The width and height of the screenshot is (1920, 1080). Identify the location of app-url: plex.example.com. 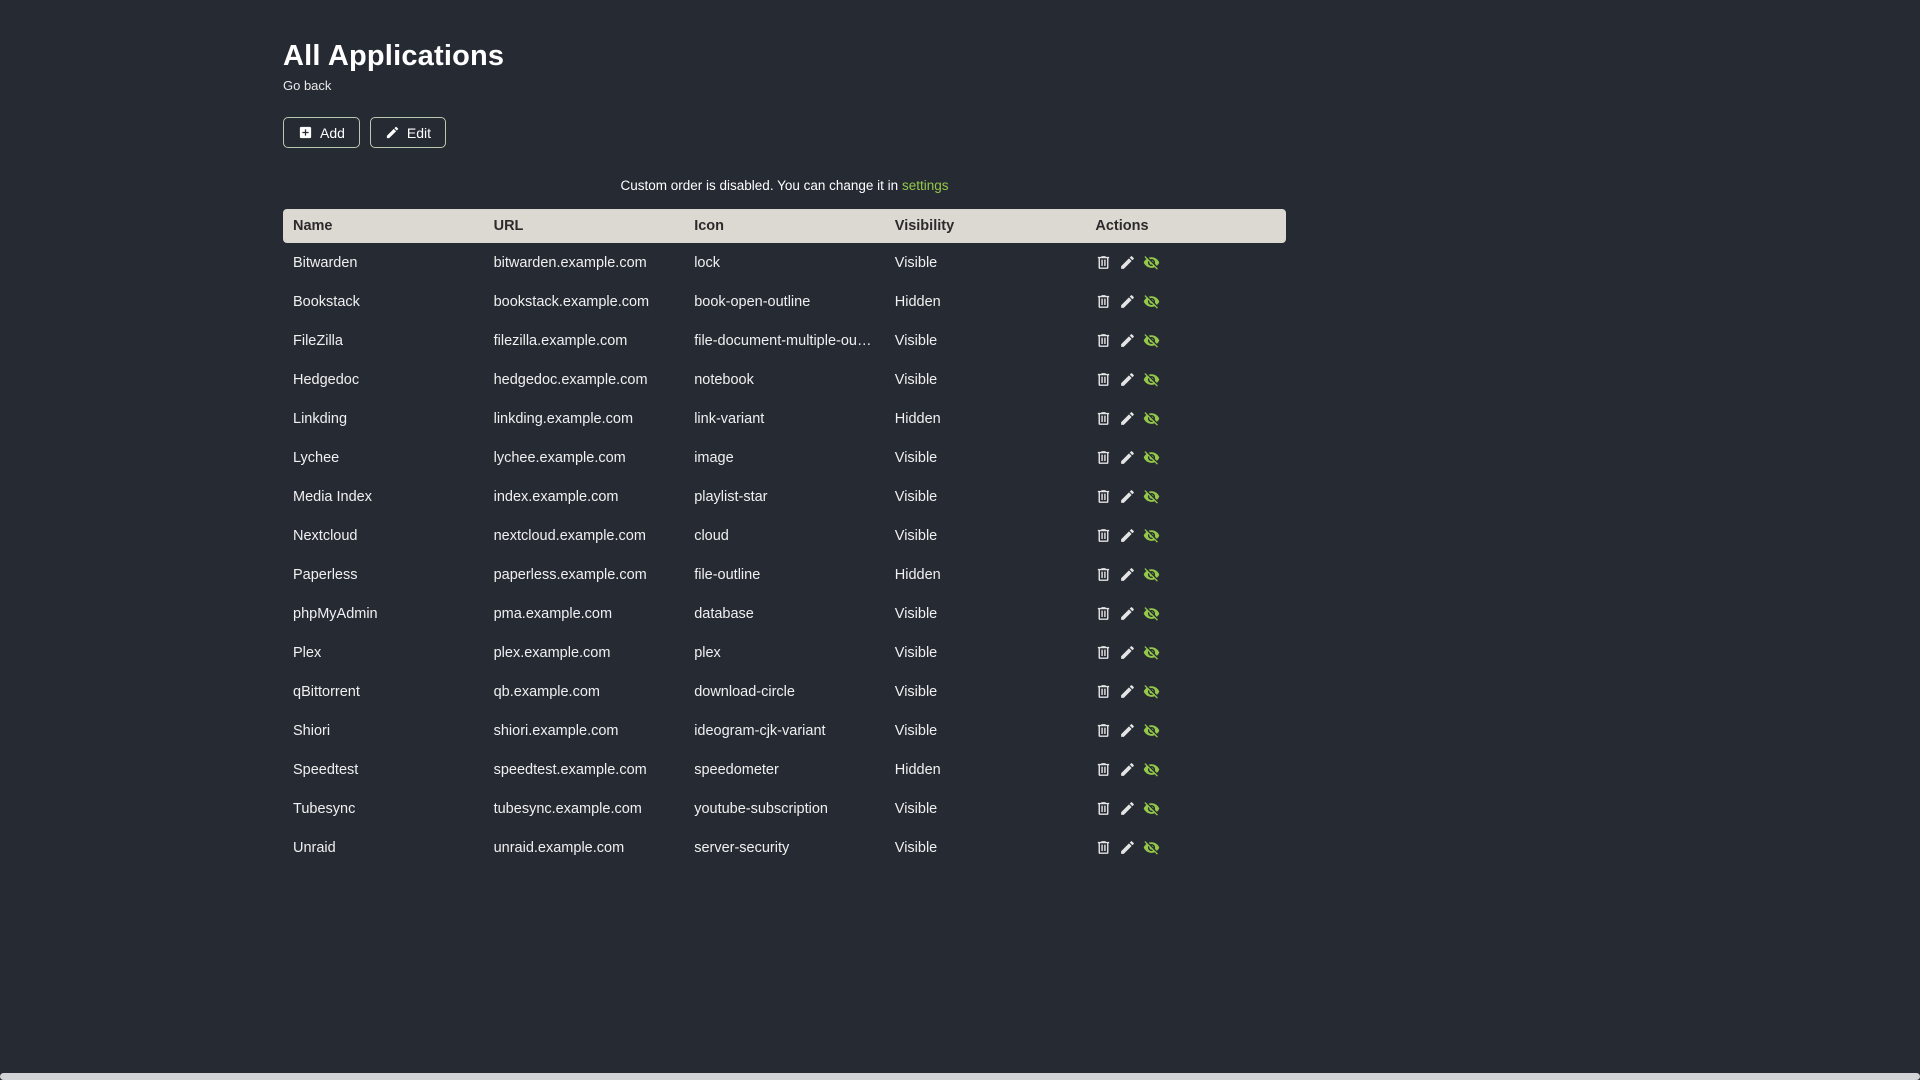
(552, 652).